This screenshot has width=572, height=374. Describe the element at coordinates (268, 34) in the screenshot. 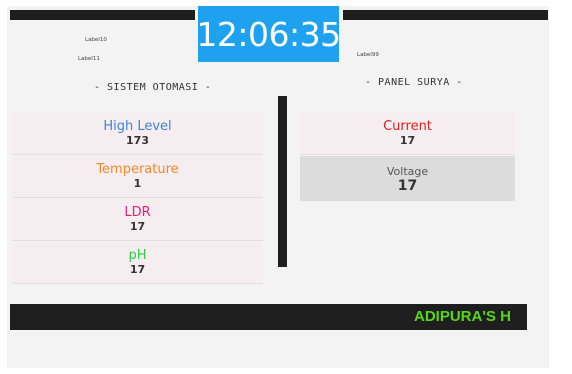

I see `clock-display: 12:06:35` at that location.